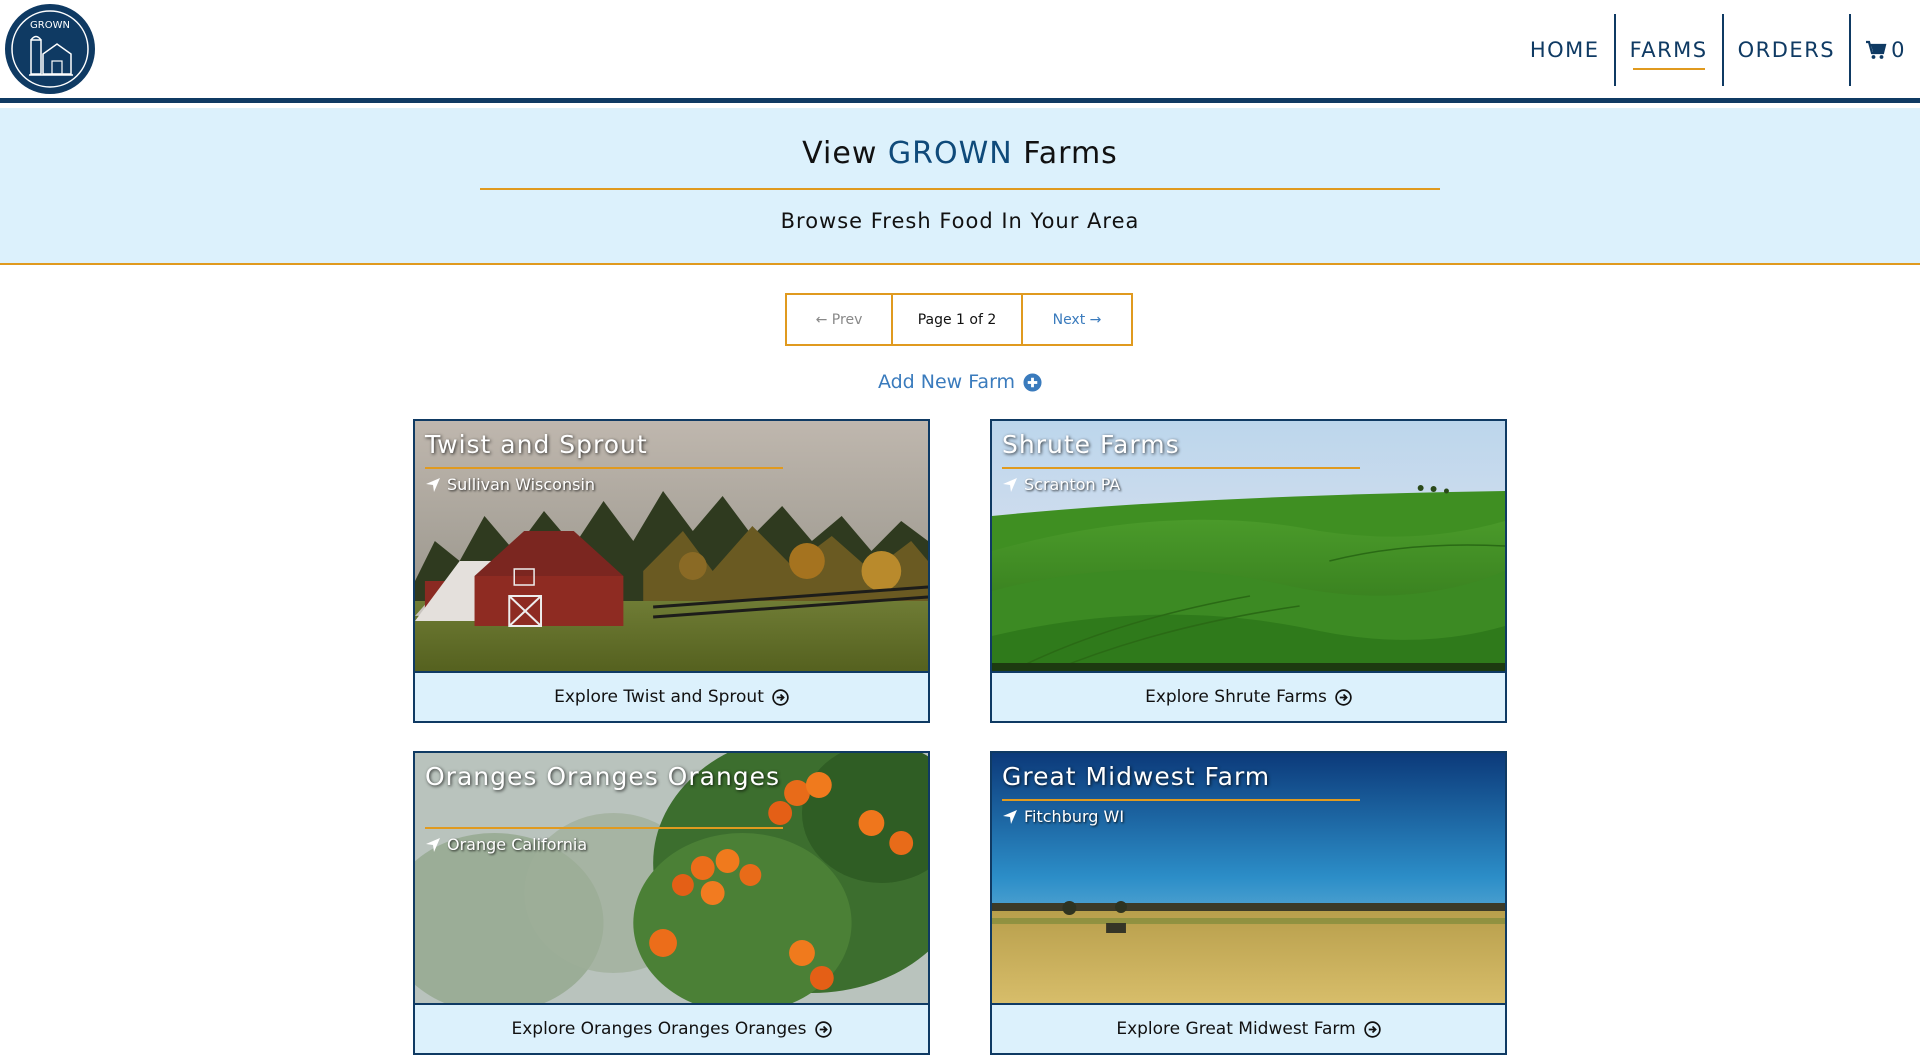  I want to click on farm-location: Orange California, so click(506, 844).